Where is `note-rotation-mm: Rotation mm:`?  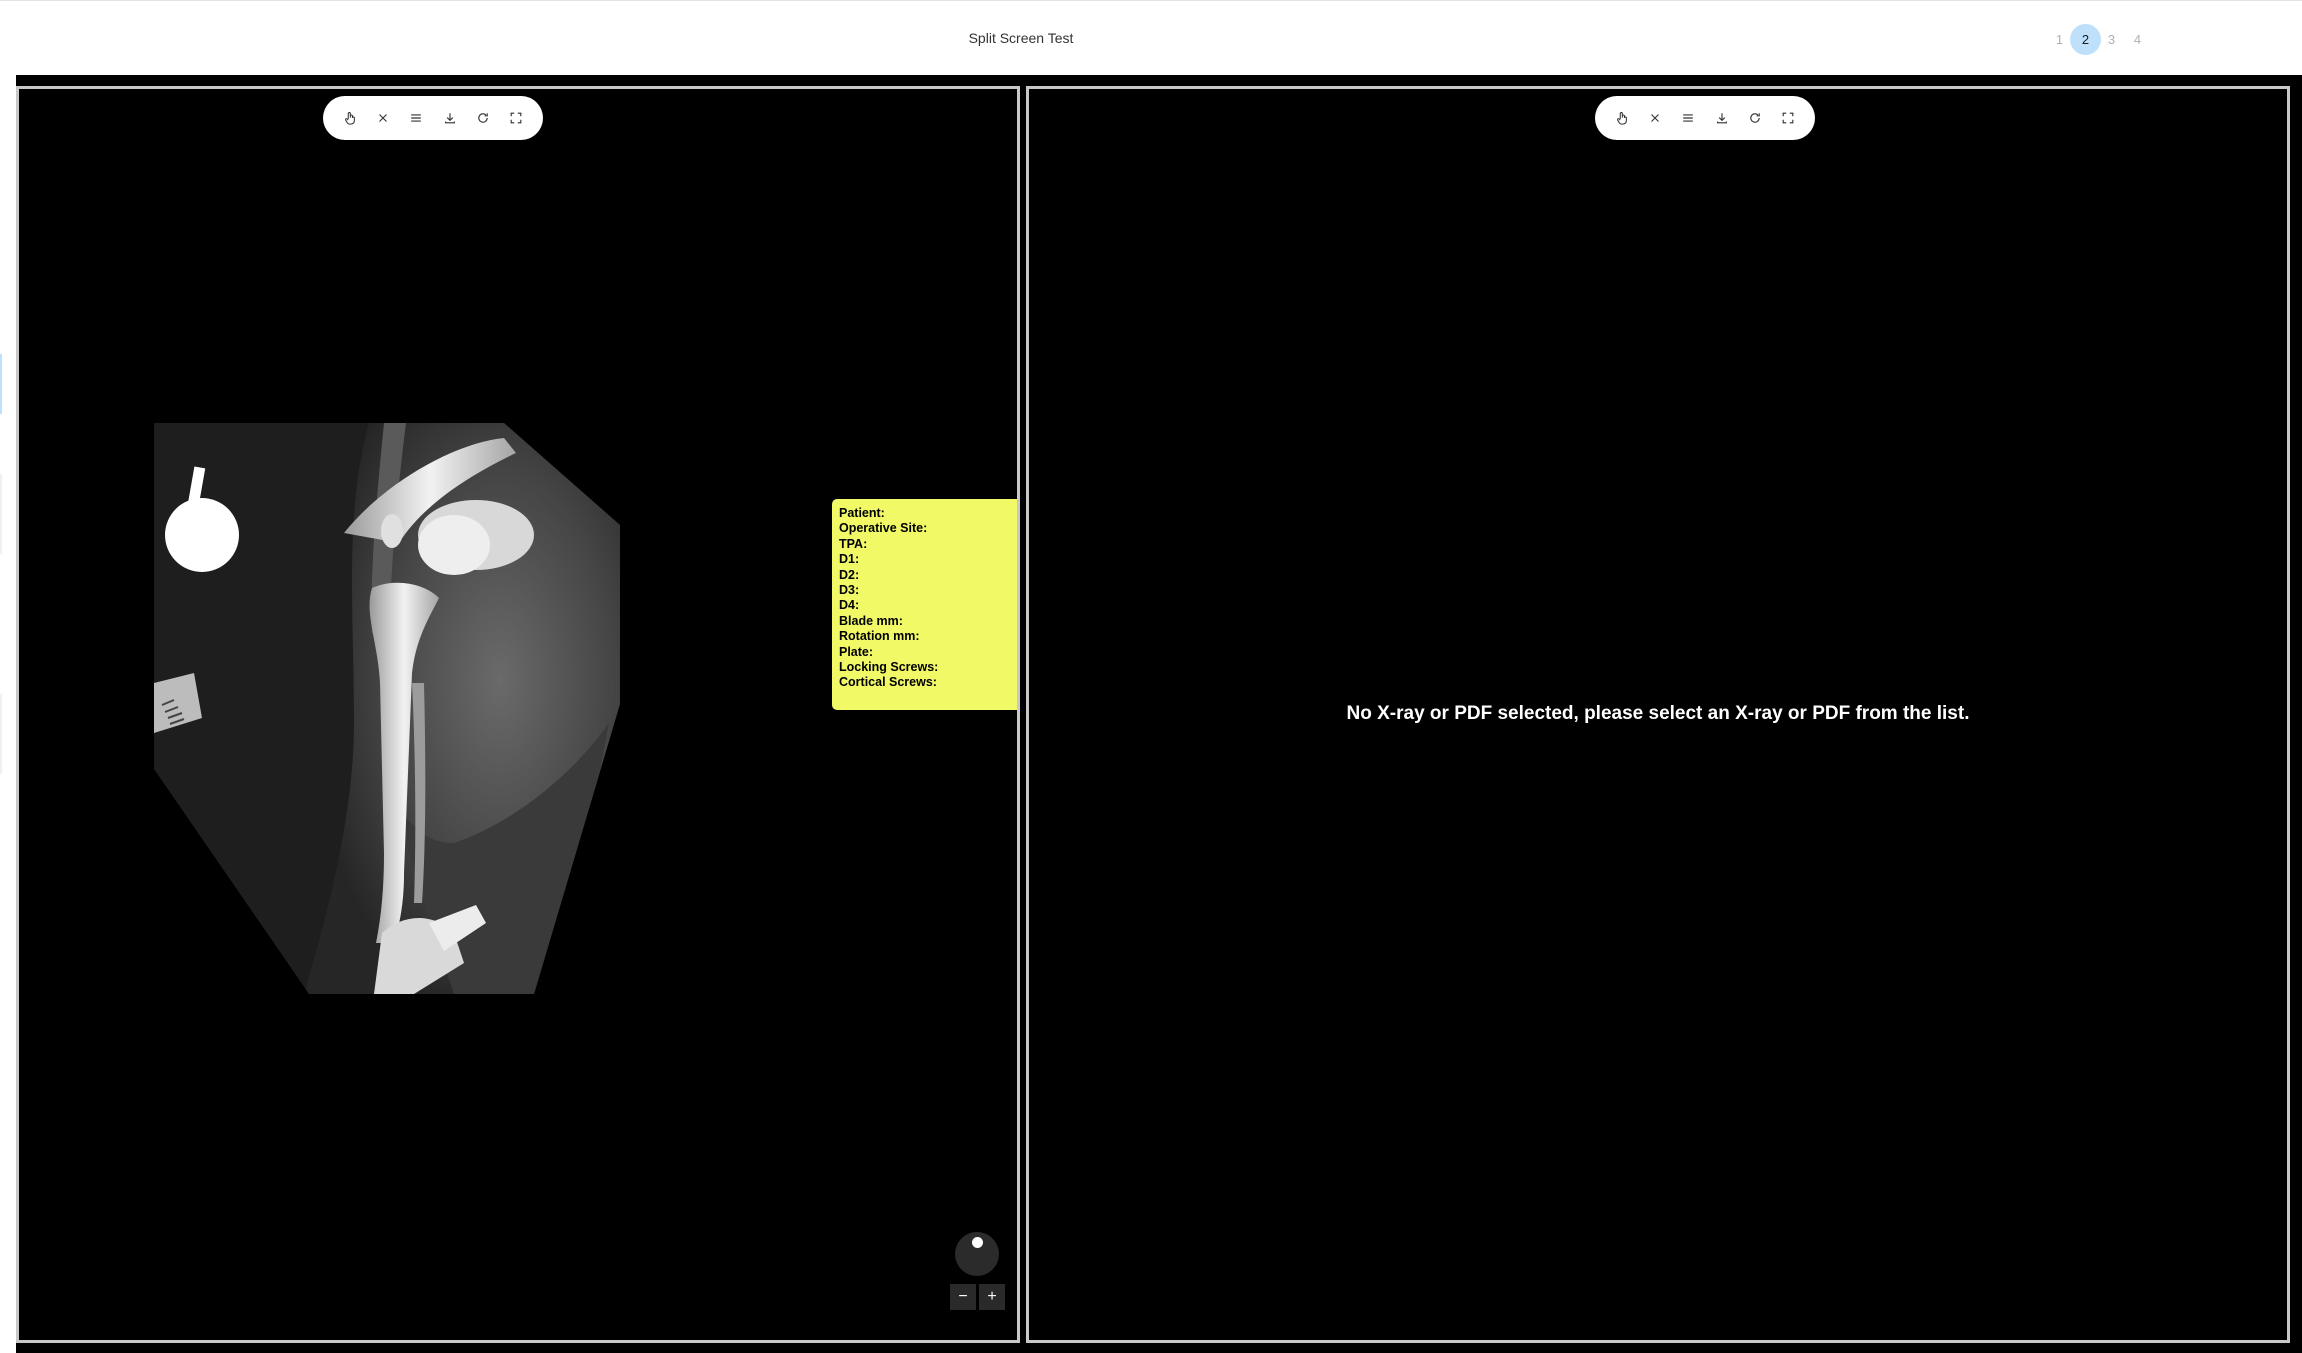
note-rotation-mm: Rotation mm: is located at coordinates (879, 636).